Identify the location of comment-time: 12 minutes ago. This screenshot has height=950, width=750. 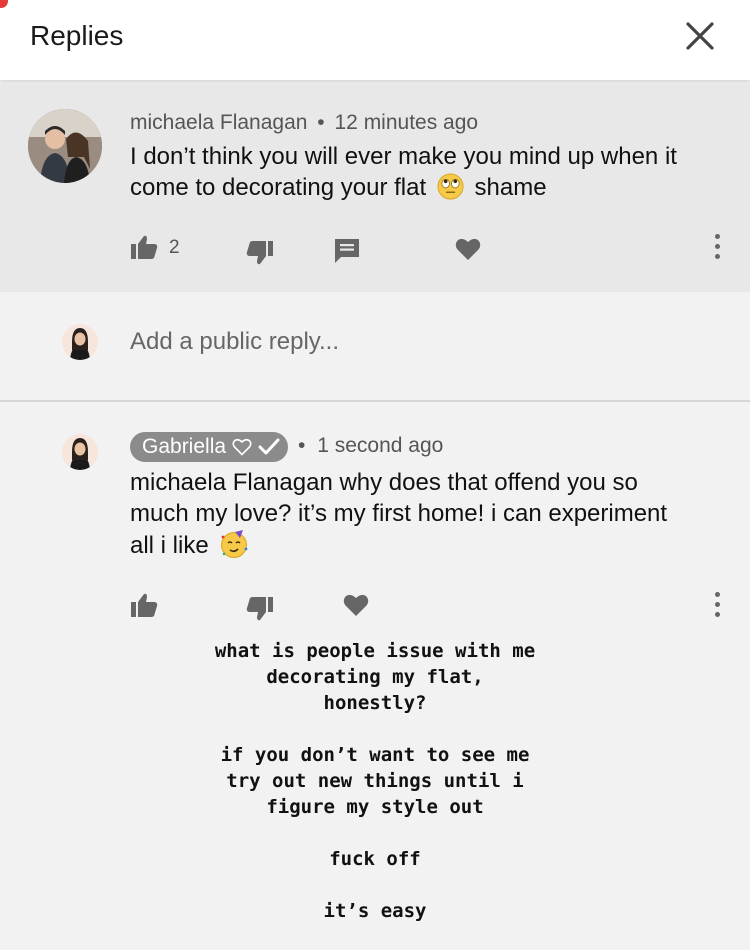
(406, 122).